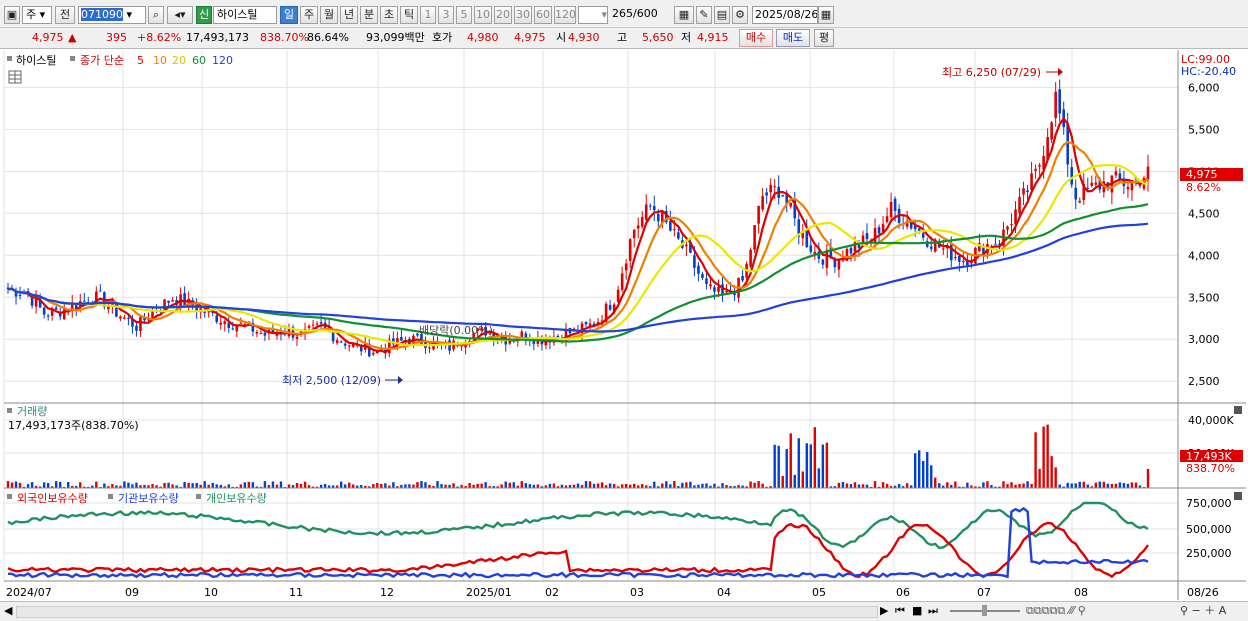 This screenshot has height=621, width=1248. Describe the element at coordinates (1203, 187) in the screenshot. I see `current-pct-tag-text: 8.62%` at that location.